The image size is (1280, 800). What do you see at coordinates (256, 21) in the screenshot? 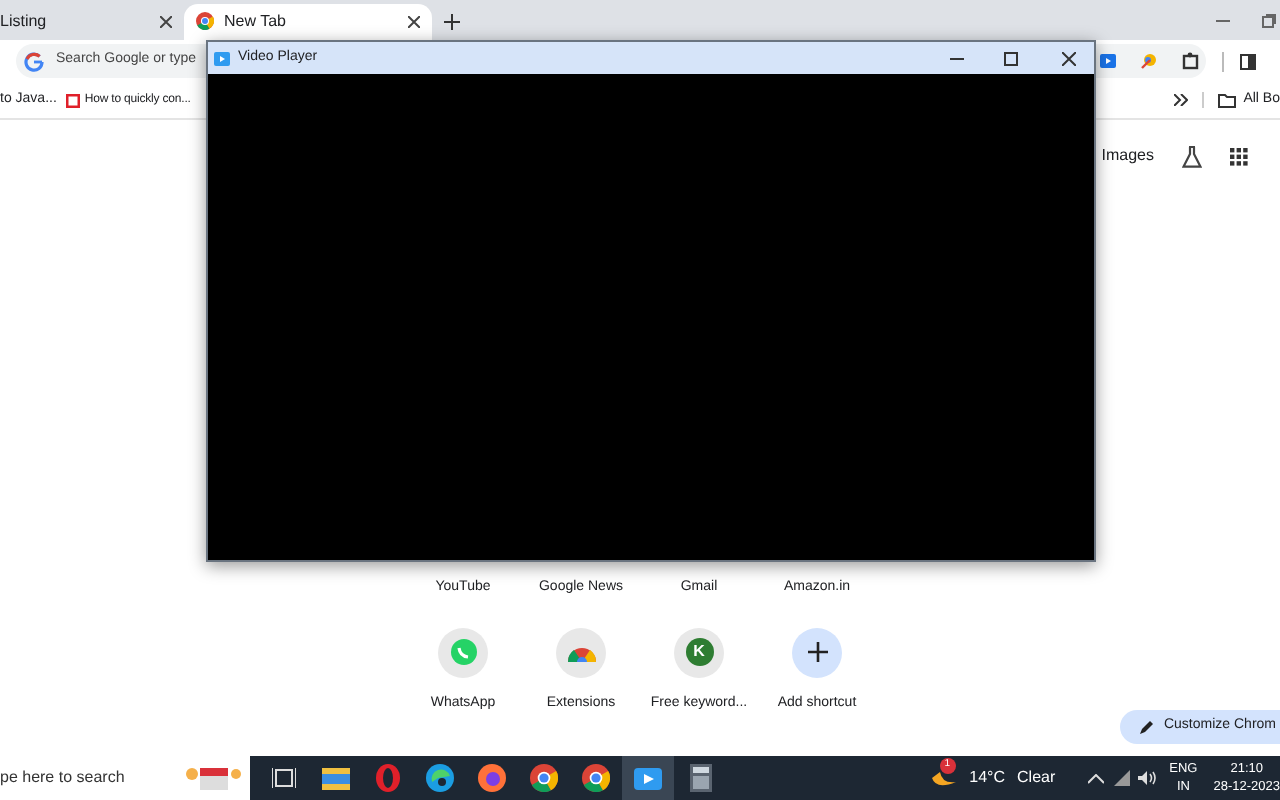
I see `tab-title: New Tab` at bounding box center [256, 21].